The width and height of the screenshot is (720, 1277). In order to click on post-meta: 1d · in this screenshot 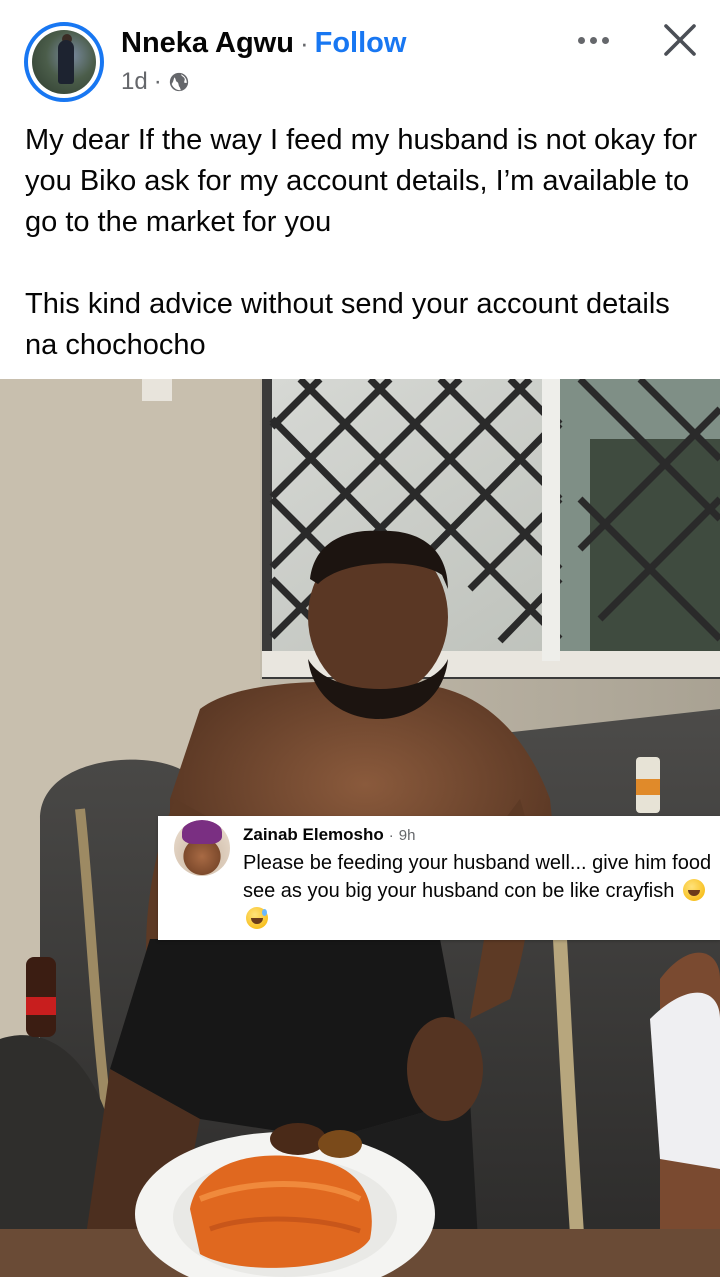, I will do `click(155, 82)`.